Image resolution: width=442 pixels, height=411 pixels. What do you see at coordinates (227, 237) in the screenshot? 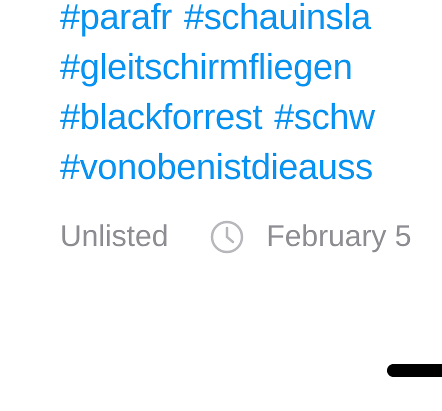
I see `clock-icon` at bounding box center [227, 237].